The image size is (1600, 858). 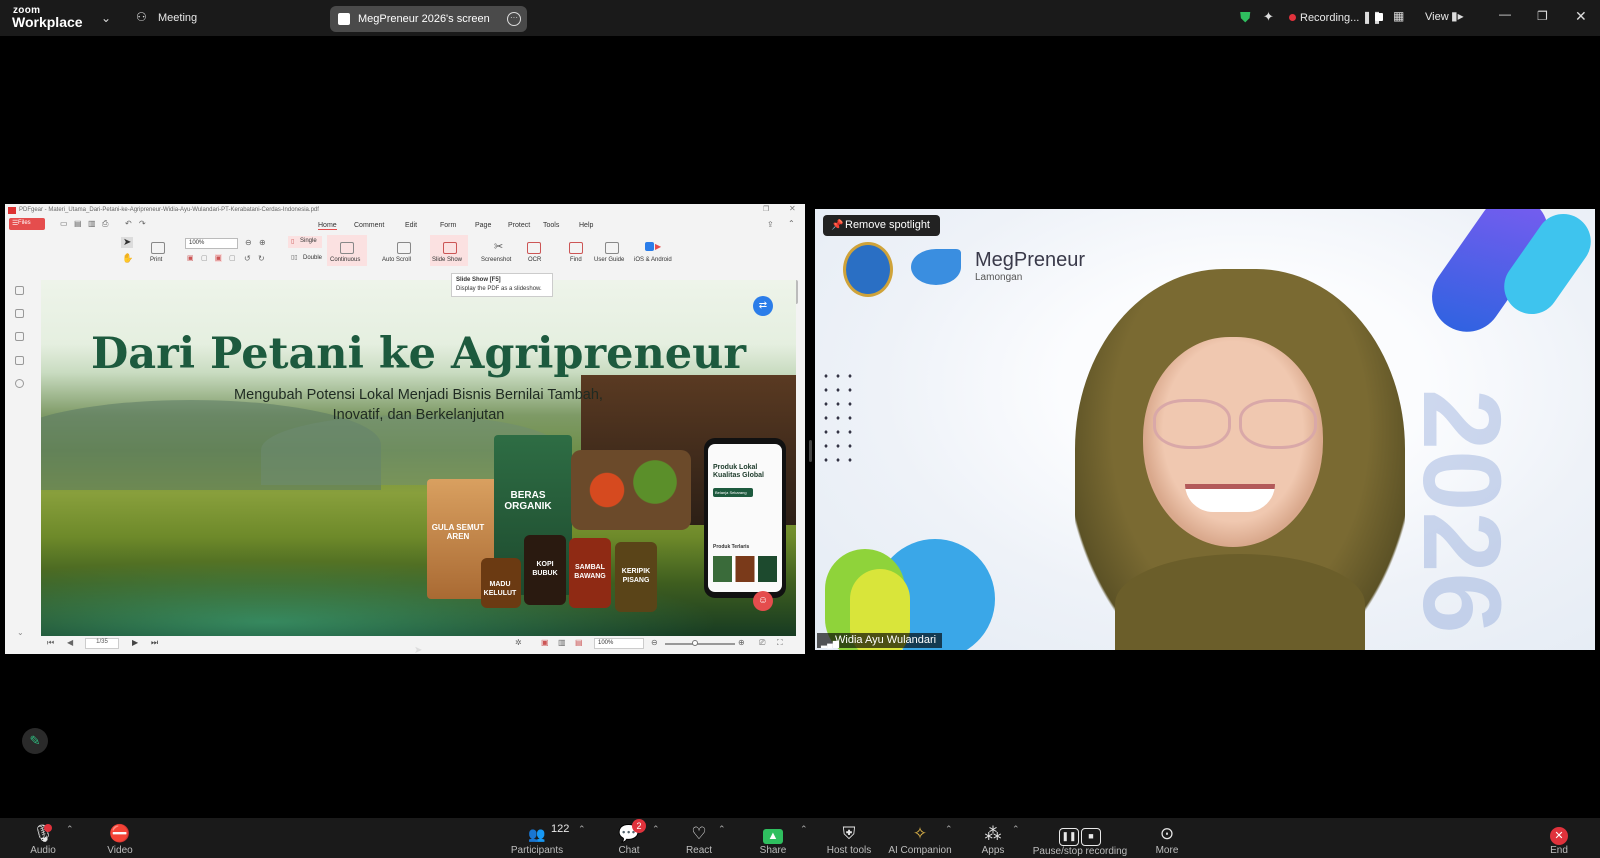 I want to click on end-meeting-button: ✕ End, so click(x=1559, y=838).